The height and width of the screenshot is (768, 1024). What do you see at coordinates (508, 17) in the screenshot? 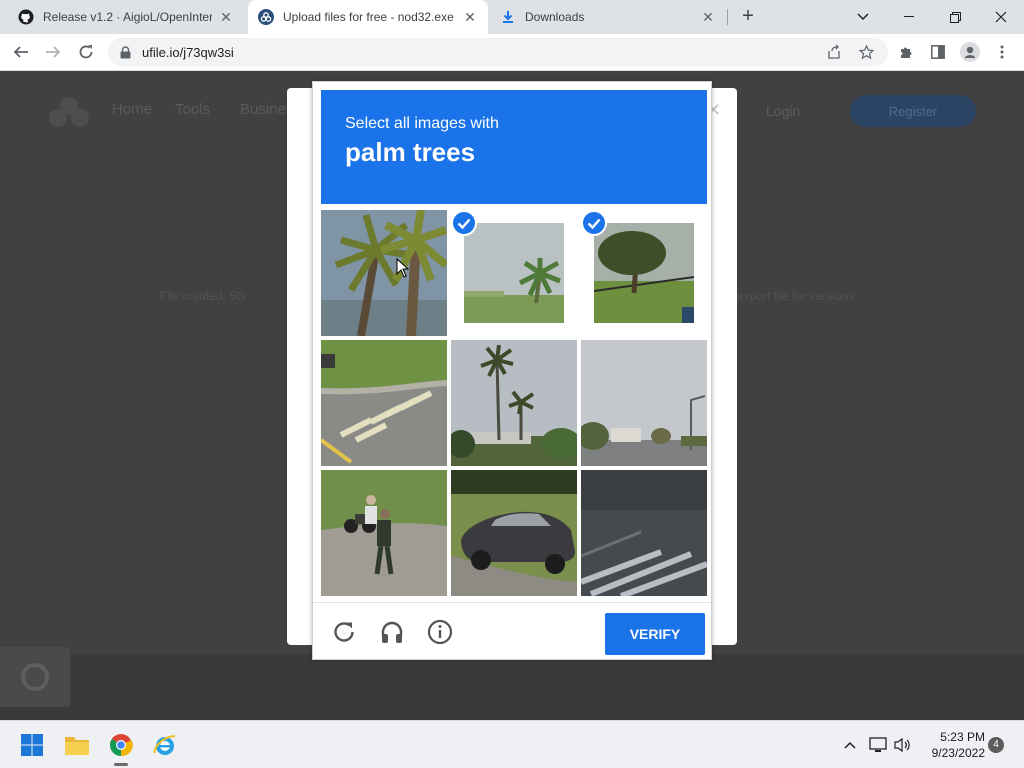
I see `download-icon` at bounding box center [508, 17].